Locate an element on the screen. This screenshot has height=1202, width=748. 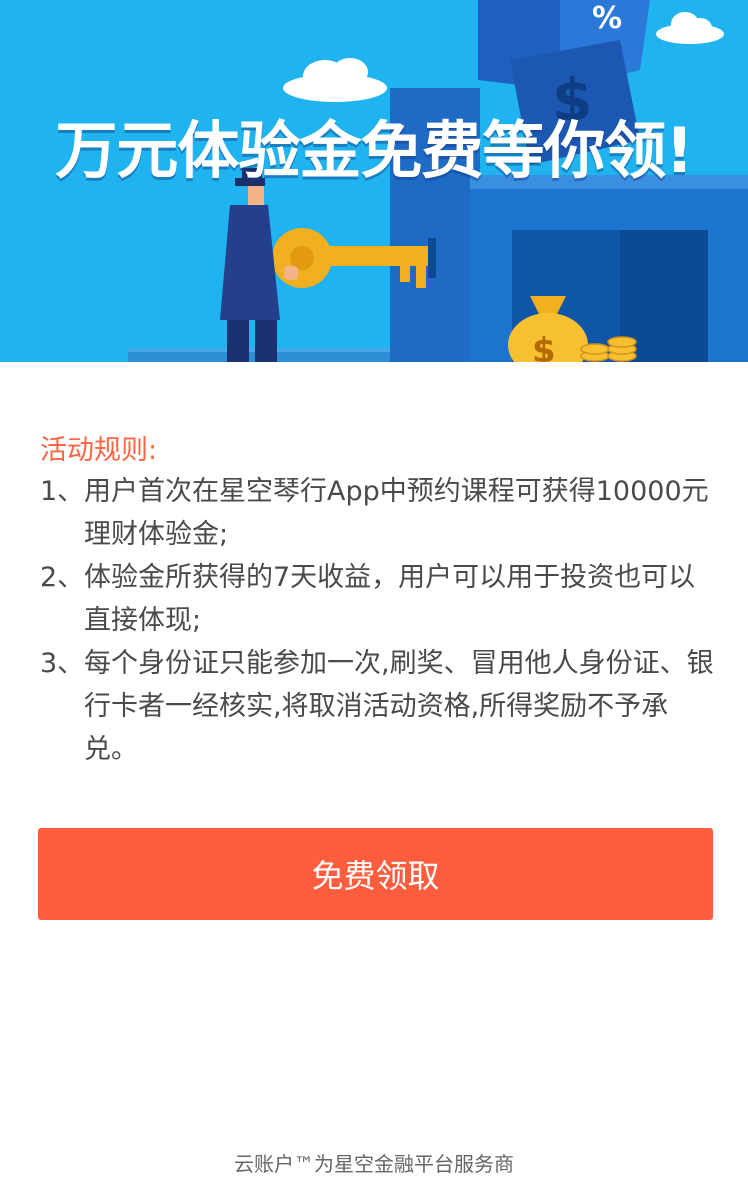
rule-number: 1、 is located at coordinates (62, 491).